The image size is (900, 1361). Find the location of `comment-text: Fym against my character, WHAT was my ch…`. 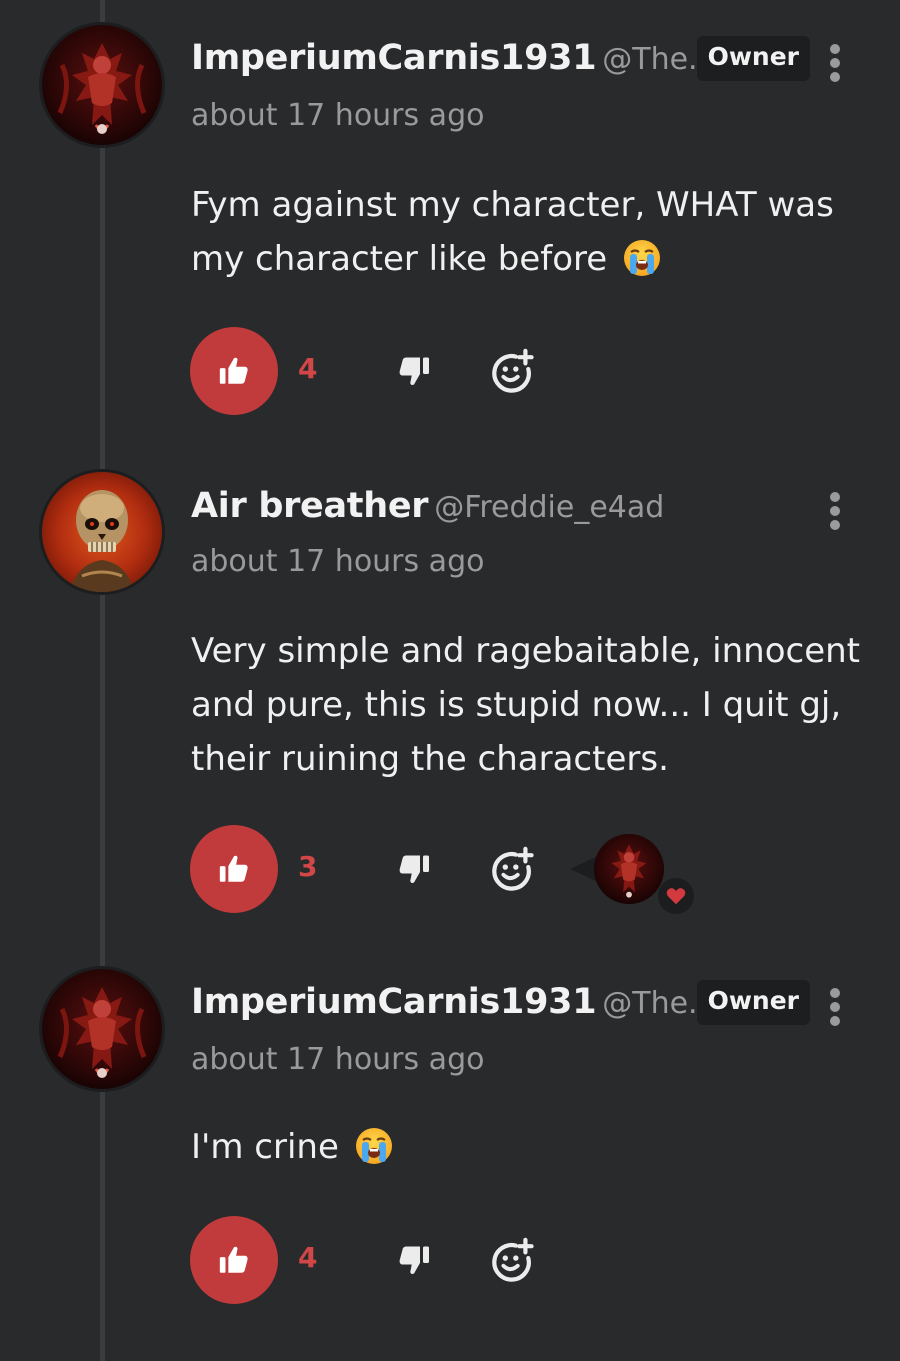

comment-text: Fym against my character, WHAT was my ch… is located at coordinates (512, 232).